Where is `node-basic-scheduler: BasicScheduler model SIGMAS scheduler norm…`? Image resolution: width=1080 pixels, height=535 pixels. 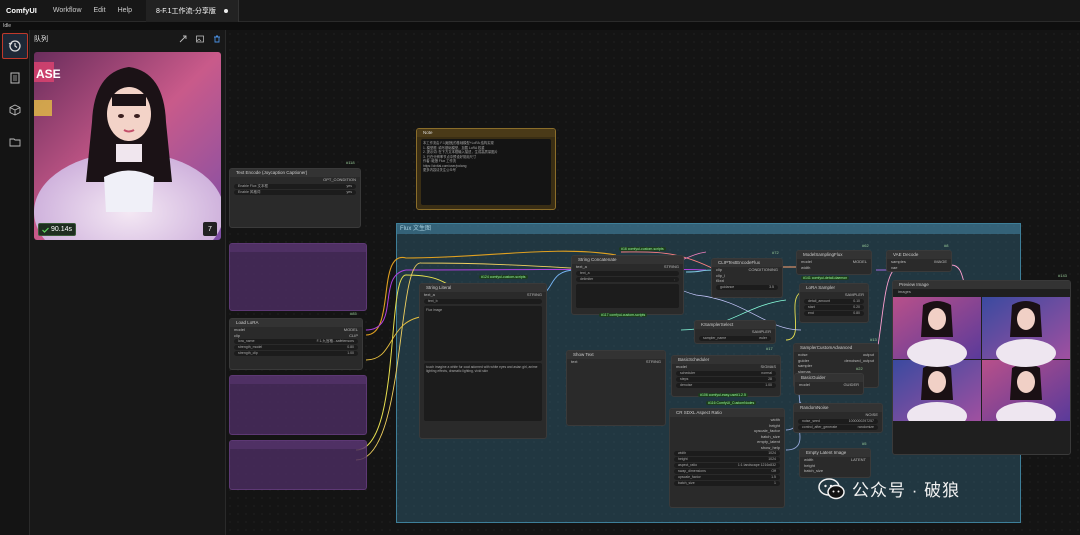
node-basic-scheduler: BasicScheduler model SIGMAS scheduler norm… is located at coordinates (726, 376).